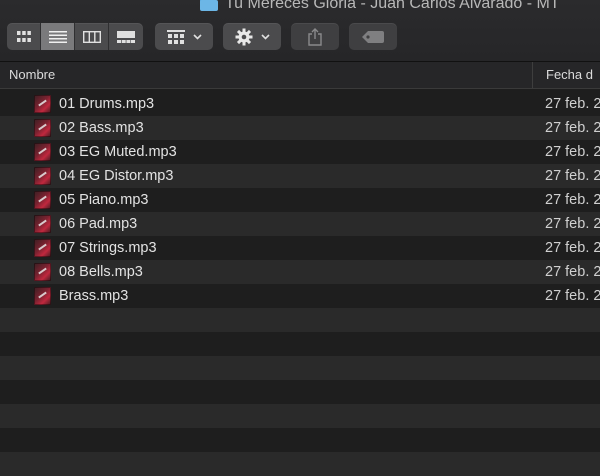 The height and width of the screenshot is (476, 600). Describe the element at coordinates (300, 75) in the screenshot. I see `list-header: Nombre Fecha d` at that location.